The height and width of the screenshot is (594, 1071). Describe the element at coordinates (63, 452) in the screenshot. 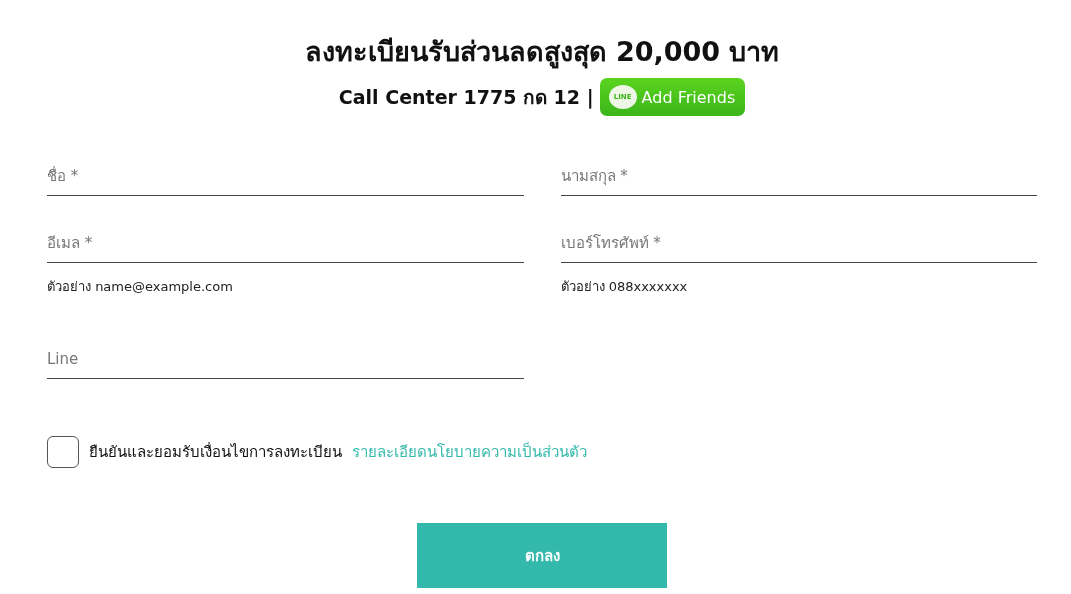

I see `consent-checkbox` at that location.